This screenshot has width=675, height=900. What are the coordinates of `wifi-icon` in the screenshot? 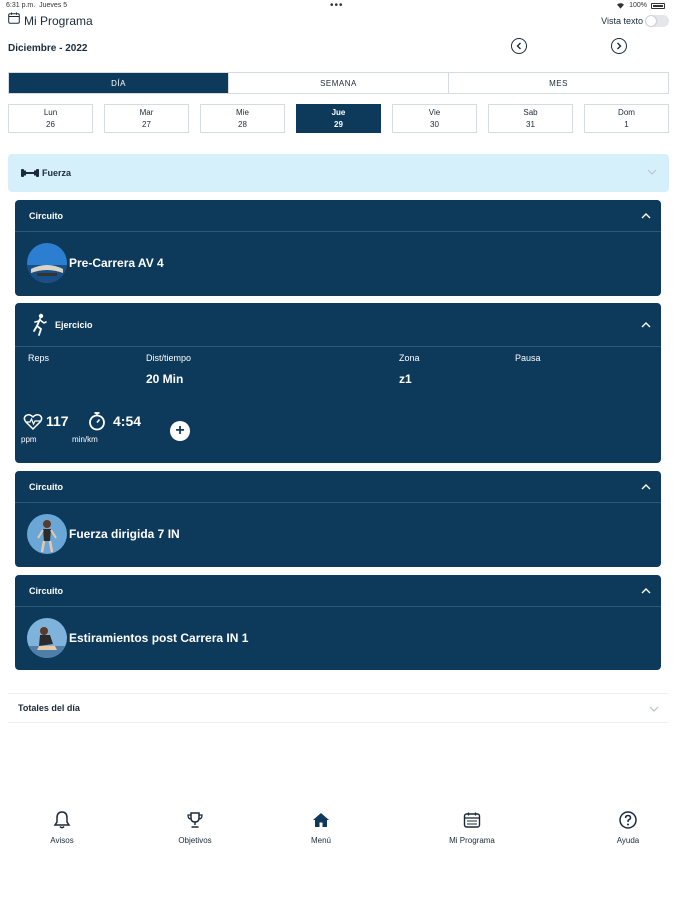 It's located at (621, 6).